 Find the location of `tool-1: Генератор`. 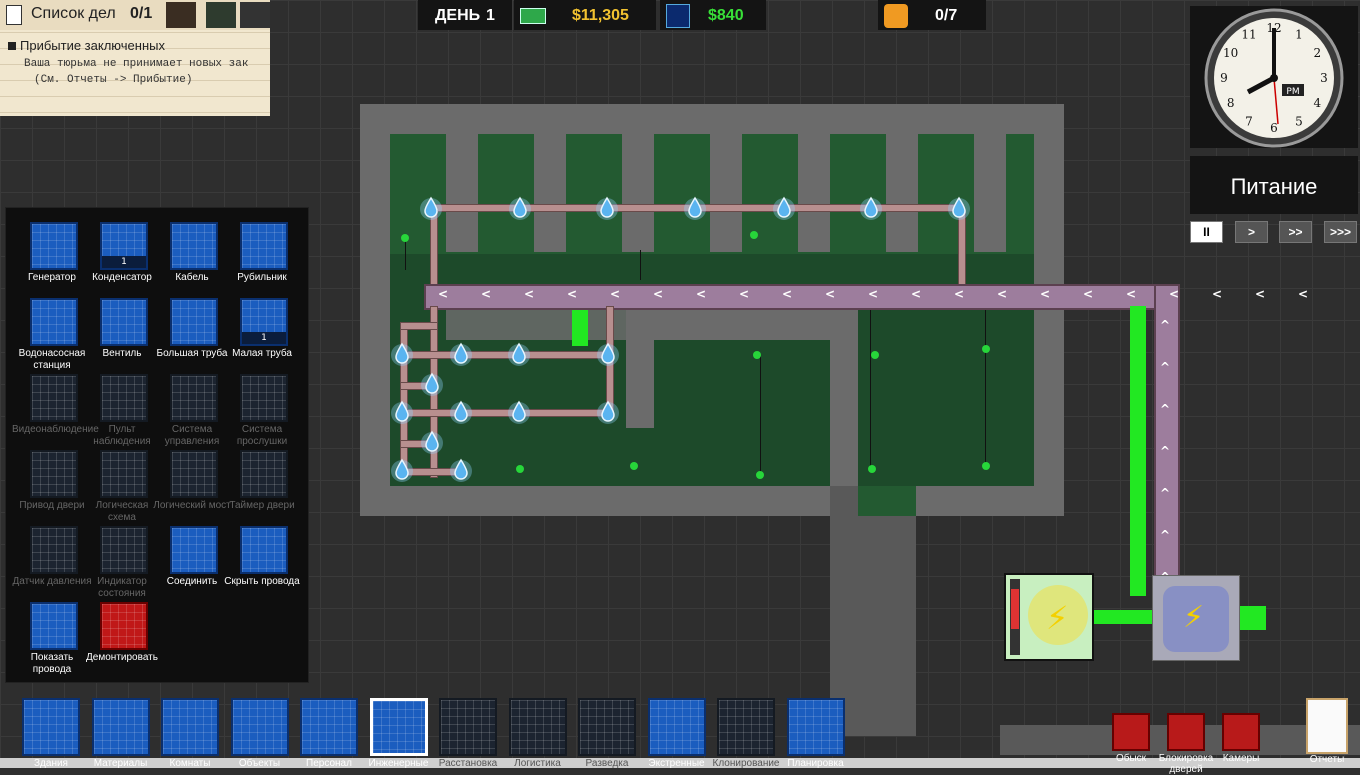

tool-1: Генератор is located at coordinates (52, 259).